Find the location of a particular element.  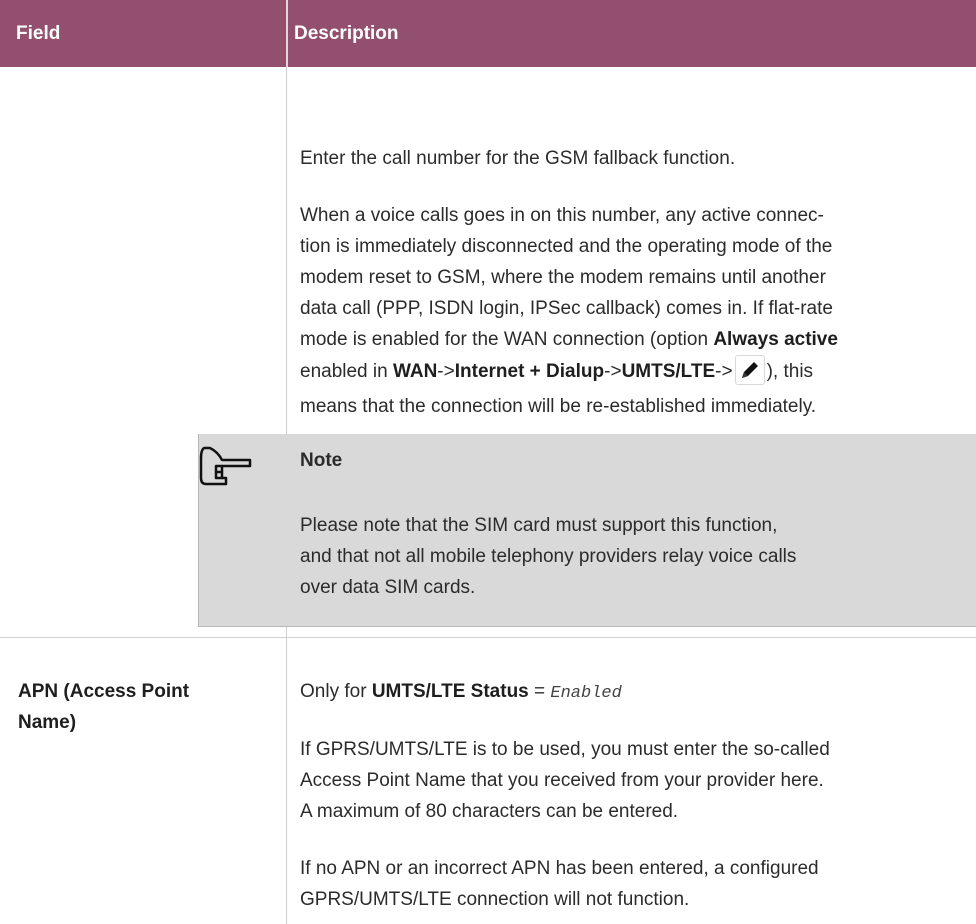

description-paragraph: Only for UMTS/LTE Status = Enabled is located at coordinates (461, 692).